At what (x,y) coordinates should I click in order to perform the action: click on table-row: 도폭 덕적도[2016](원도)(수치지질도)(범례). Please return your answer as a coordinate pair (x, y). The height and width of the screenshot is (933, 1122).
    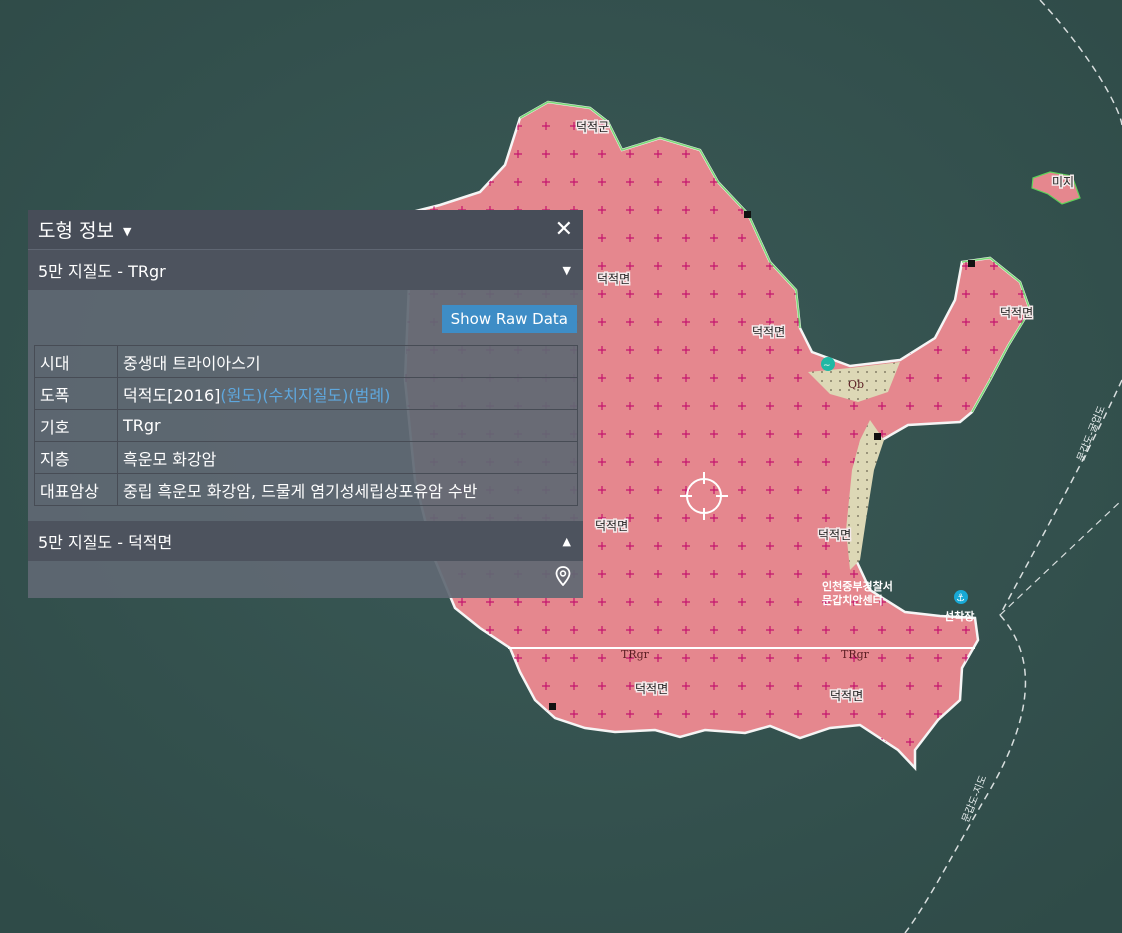
    Looking at the image, I should click on (306, 393).